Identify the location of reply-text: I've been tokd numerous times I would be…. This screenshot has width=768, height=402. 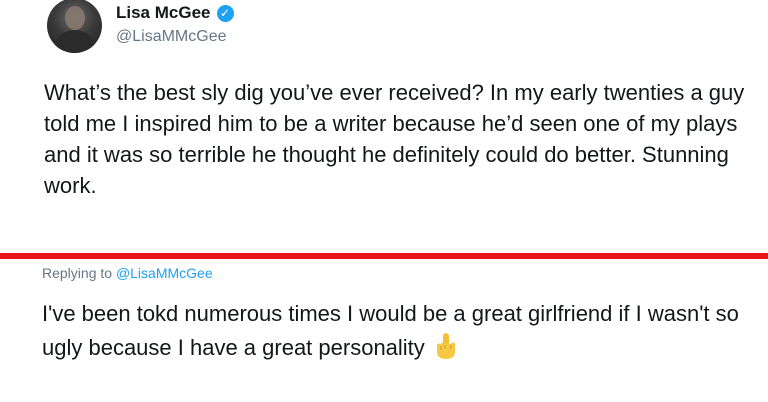
(390, 330).